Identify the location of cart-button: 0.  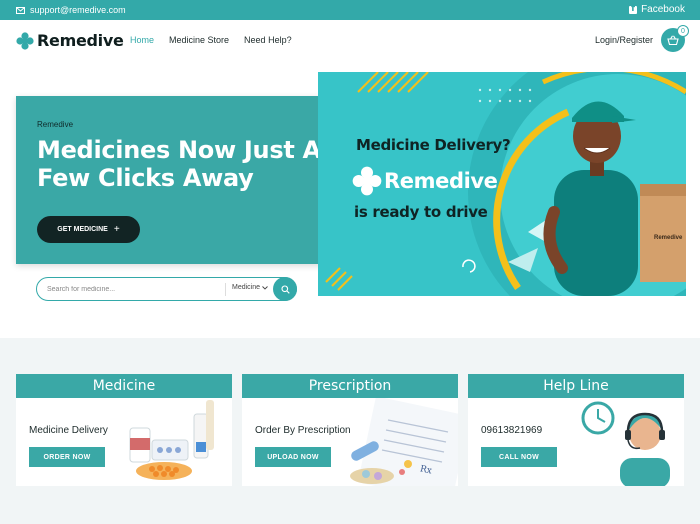
(675, 38).